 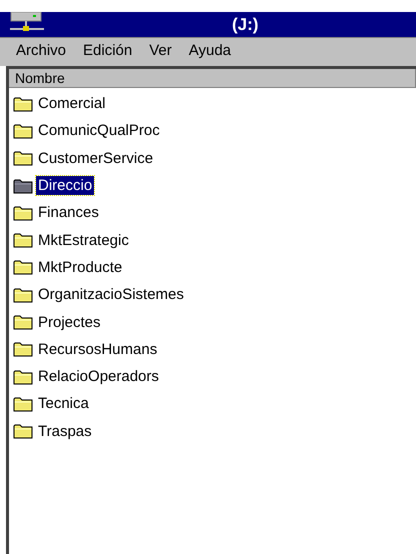 I want to click on column-header: Nombre, so click(x=212, y=78).